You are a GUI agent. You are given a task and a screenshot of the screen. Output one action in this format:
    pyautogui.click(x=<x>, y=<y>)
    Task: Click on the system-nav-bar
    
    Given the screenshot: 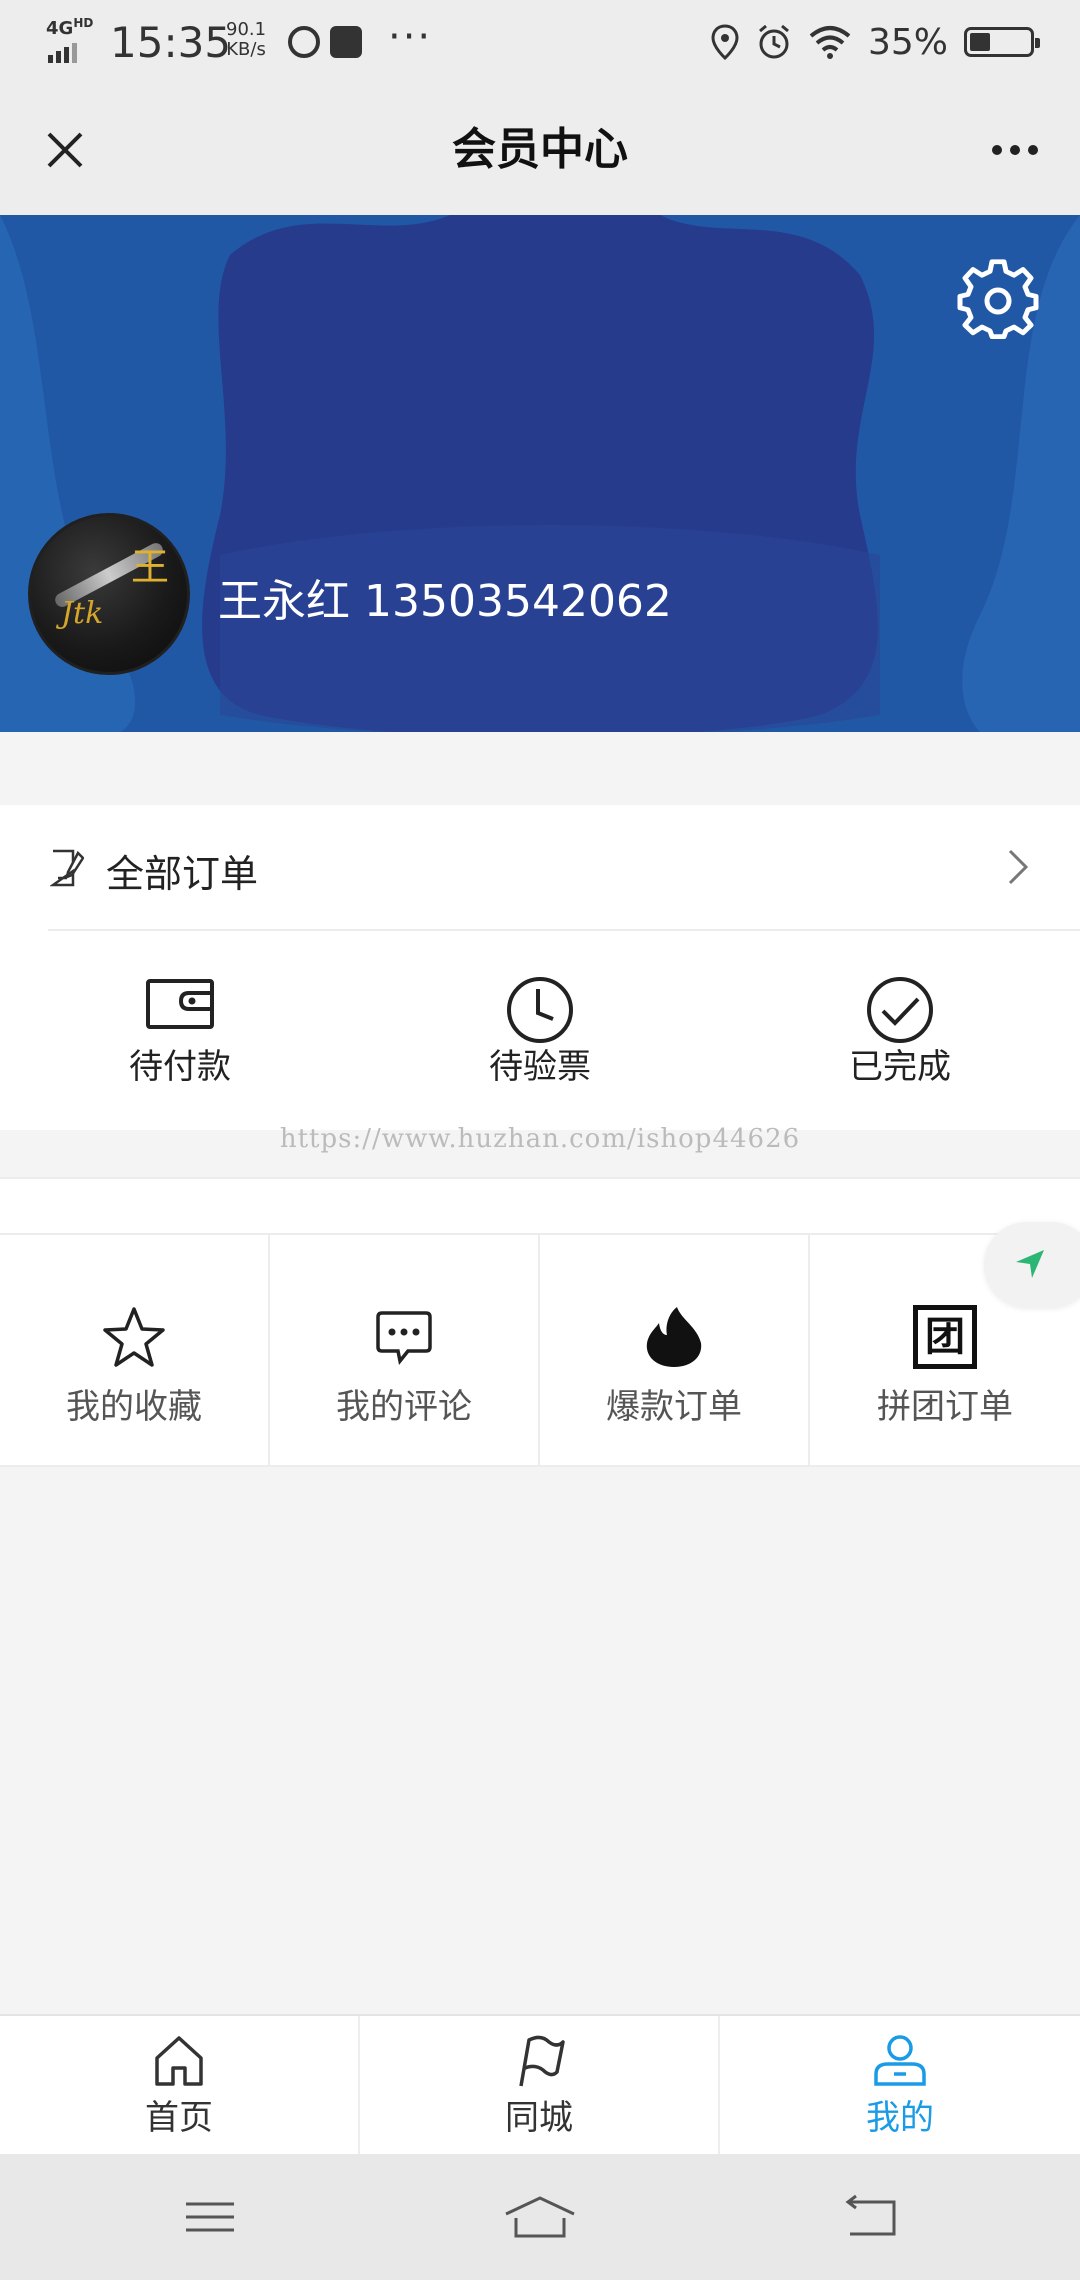 What is the action you would take?
    pyautogui.click(x=540, y=2217)
    